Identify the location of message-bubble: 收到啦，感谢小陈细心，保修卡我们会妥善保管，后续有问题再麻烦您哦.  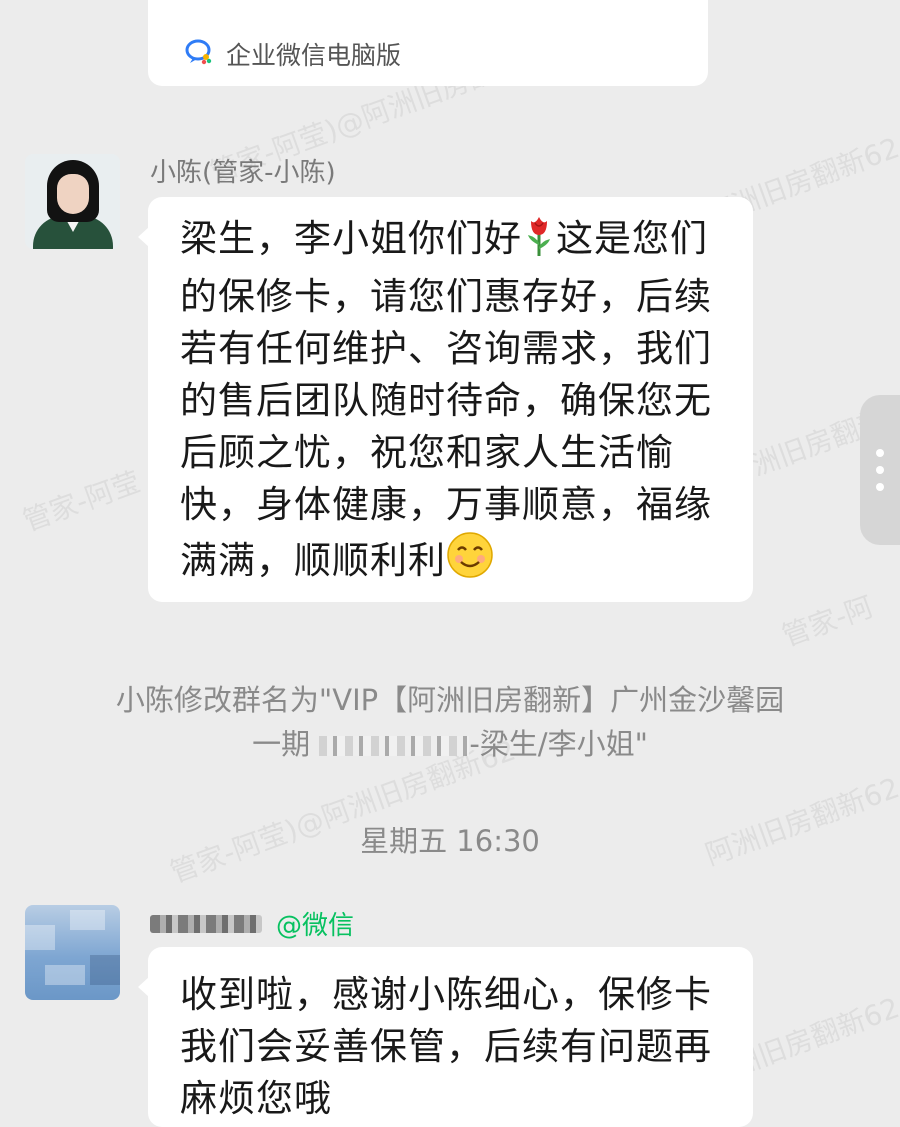
(445, 1037).